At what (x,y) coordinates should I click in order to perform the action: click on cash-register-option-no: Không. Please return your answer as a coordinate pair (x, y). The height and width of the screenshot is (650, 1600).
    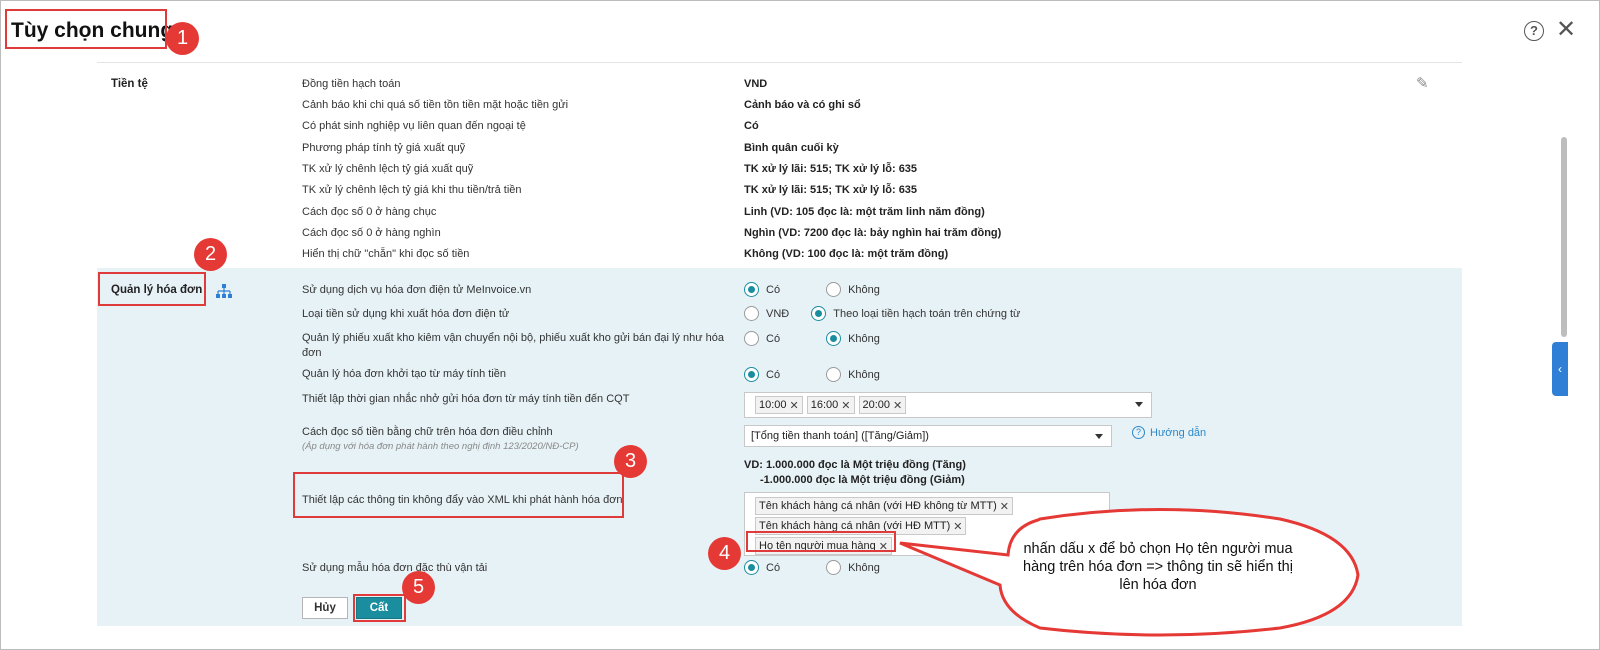
    Looking at the image, I should click on (853, 374).